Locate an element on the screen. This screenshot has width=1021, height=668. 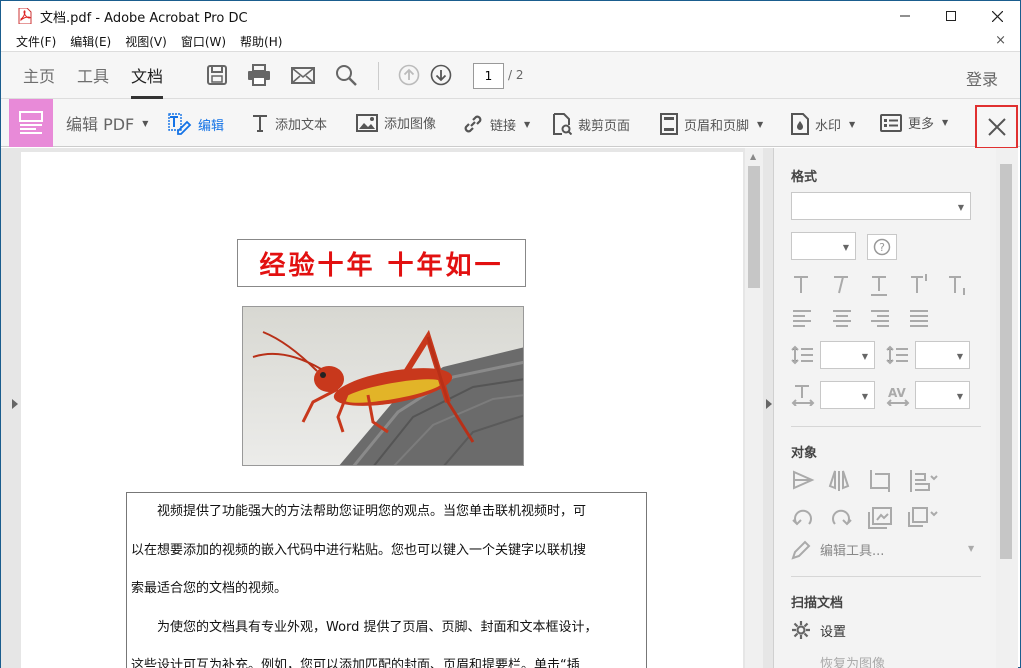
crop-page-button: 裁剪页面 is located at coordinates (591, 124).